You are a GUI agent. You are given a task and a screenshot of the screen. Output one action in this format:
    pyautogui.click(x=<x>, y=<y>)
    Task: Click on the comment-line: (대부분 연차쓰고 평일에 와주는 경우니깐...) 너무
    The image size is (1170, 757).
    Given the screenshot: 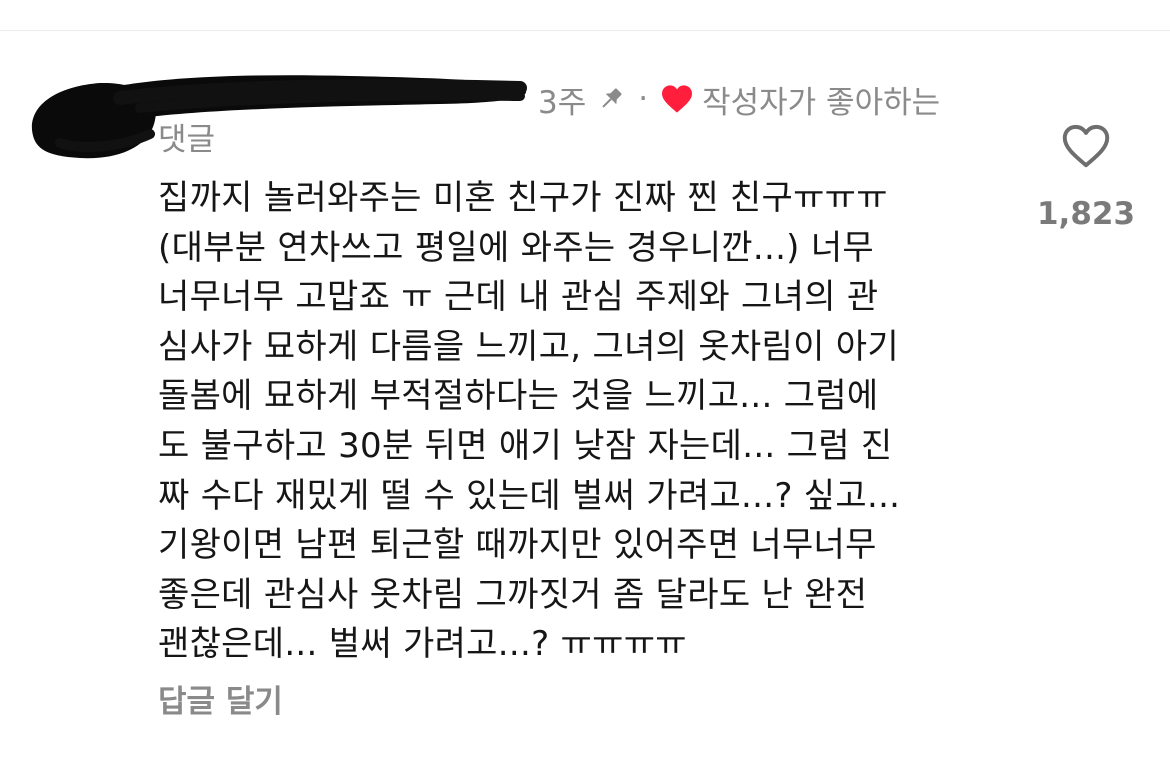 What is the action you would take?
    pyautogui.click(x=516, y=247)
    